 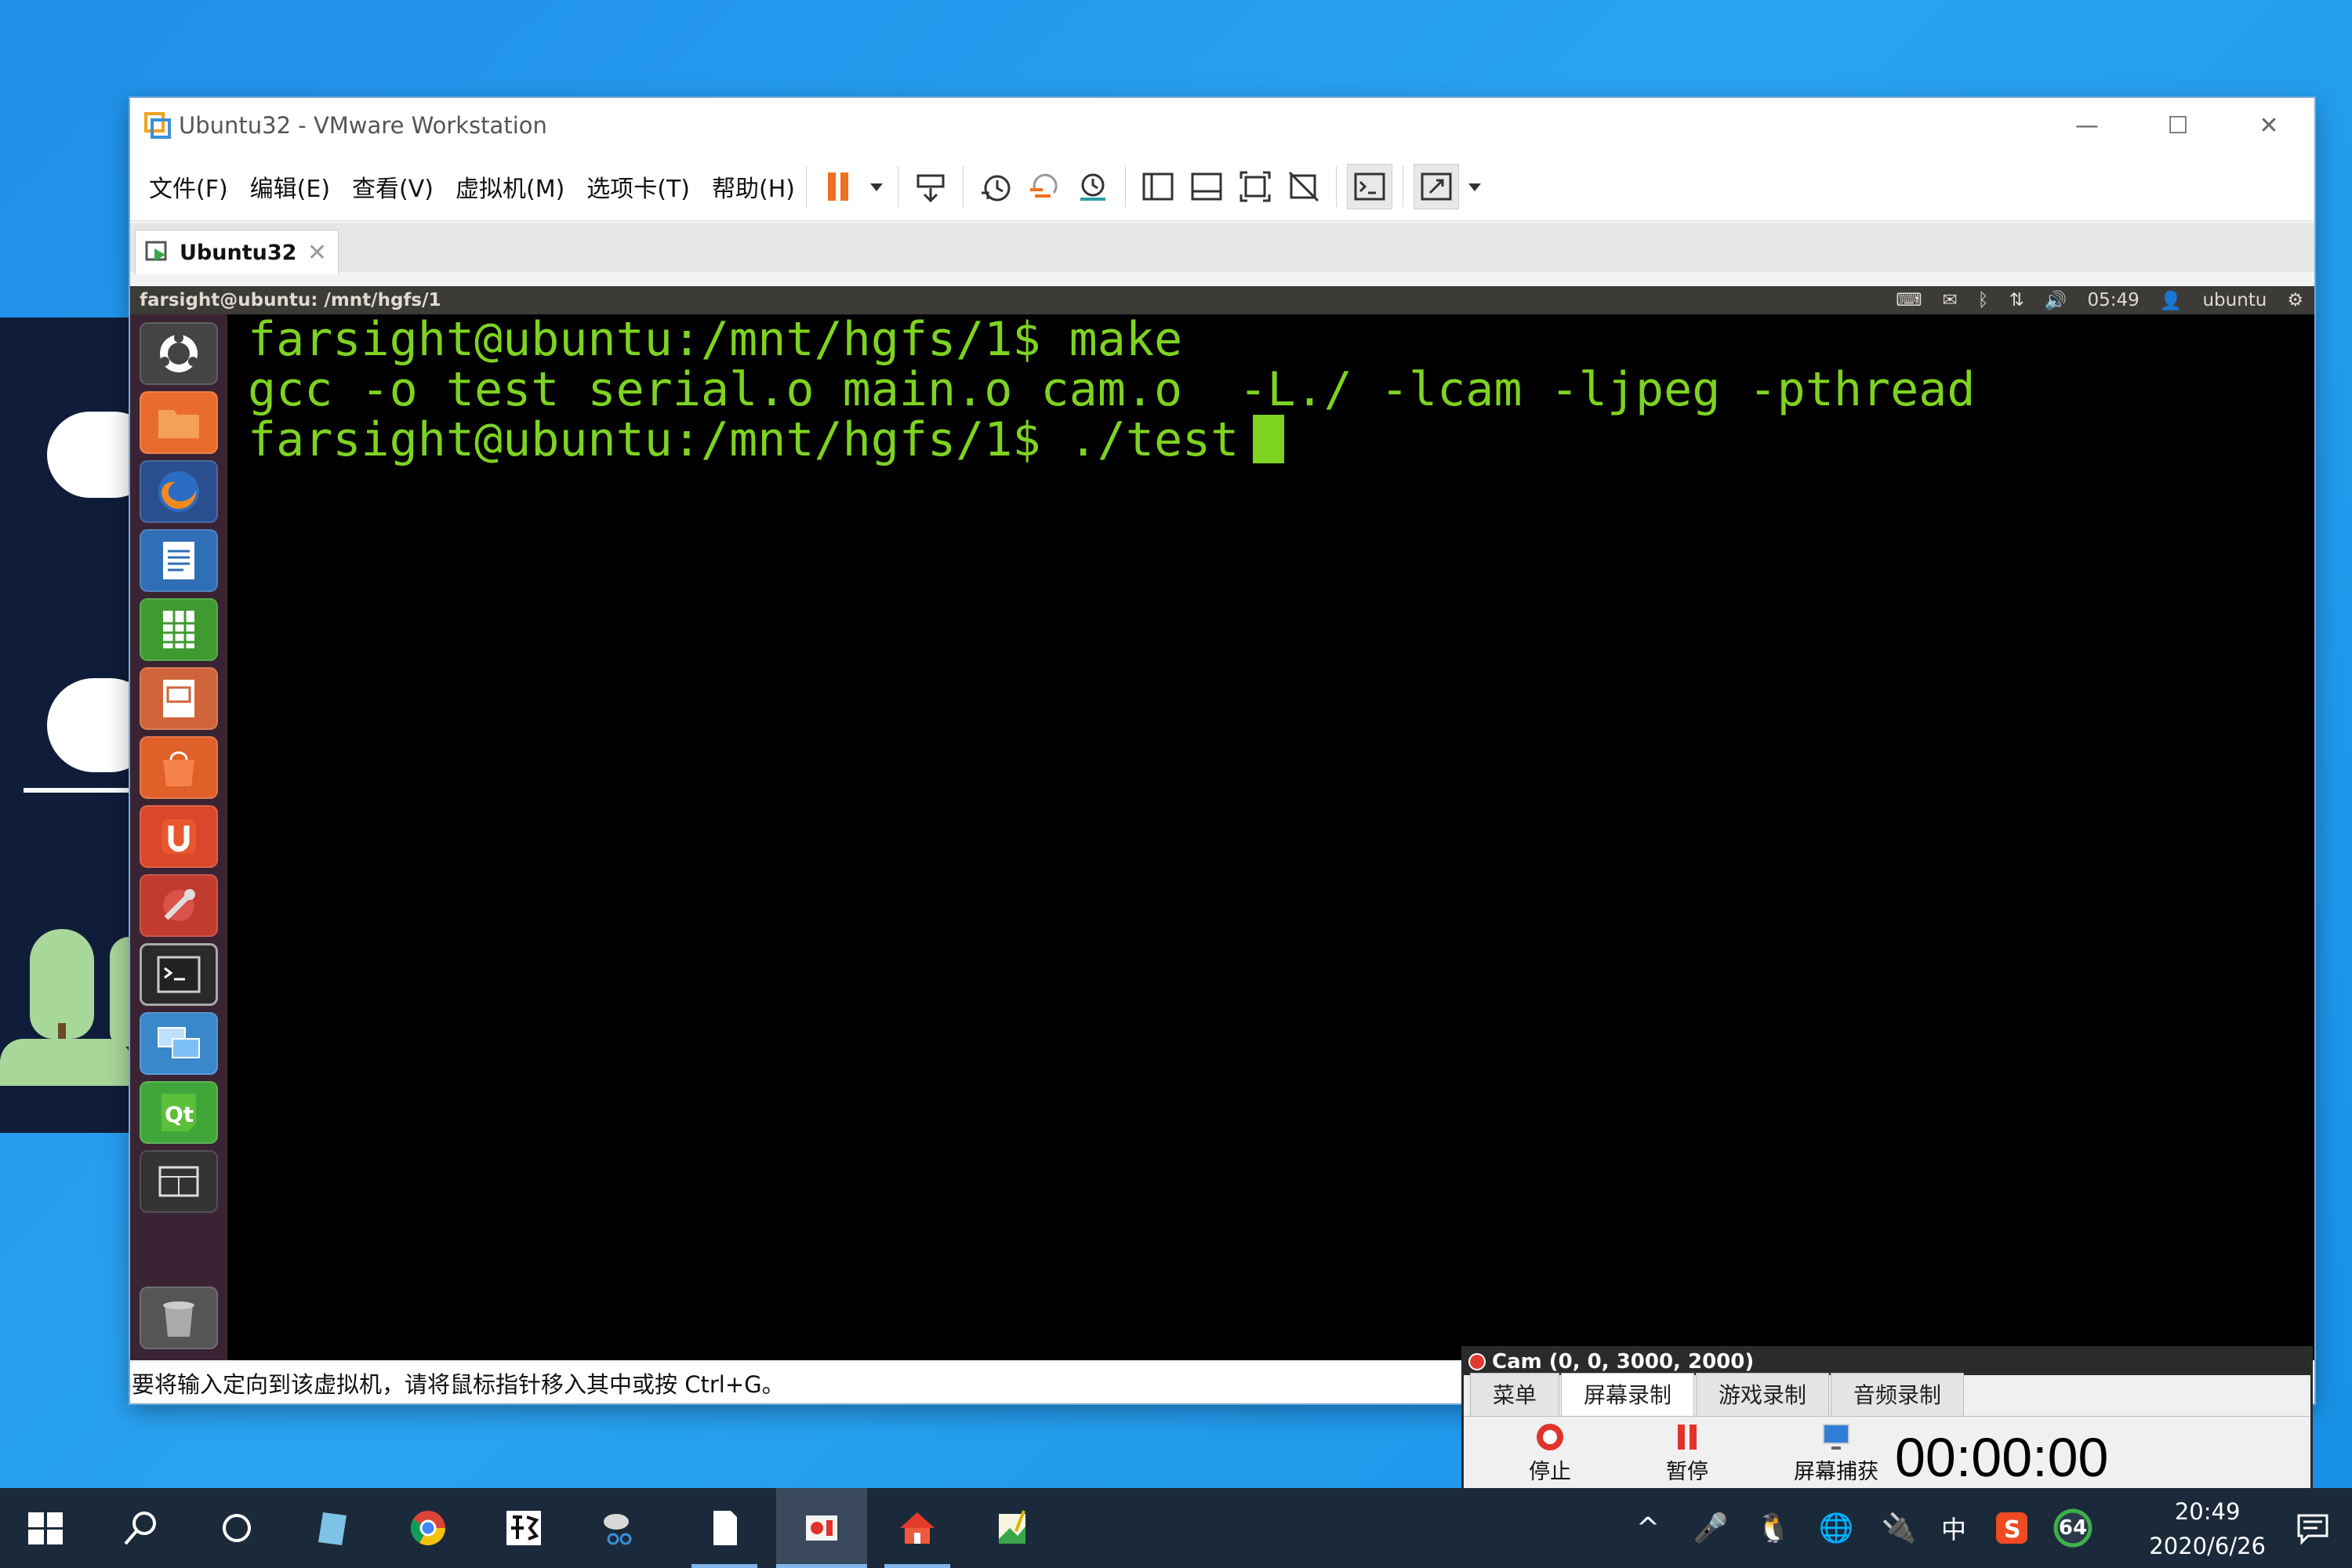 I want to click on zheng-calligraphy-icon, so click(x=523, y=1528).